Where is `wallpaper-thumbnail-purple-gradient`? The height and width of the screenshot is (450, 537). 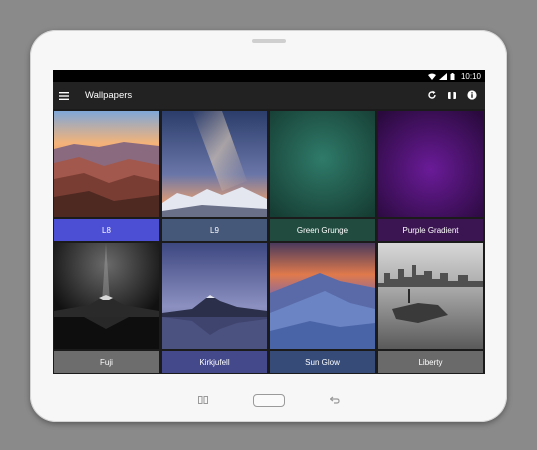
wallpaper-thumbnail-purple-gradient is located at coordinates (430, 164).